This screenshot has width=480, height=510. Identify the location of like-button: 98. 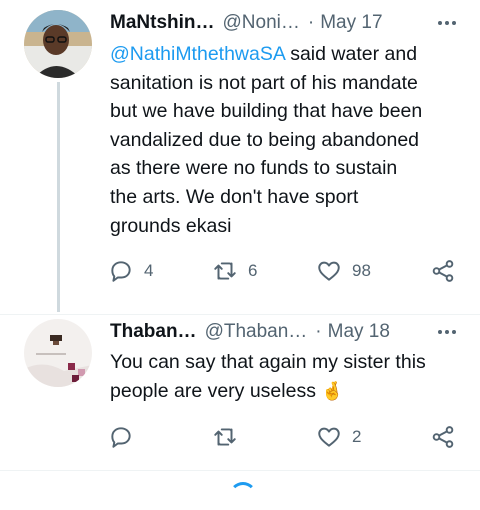
(343, 271).